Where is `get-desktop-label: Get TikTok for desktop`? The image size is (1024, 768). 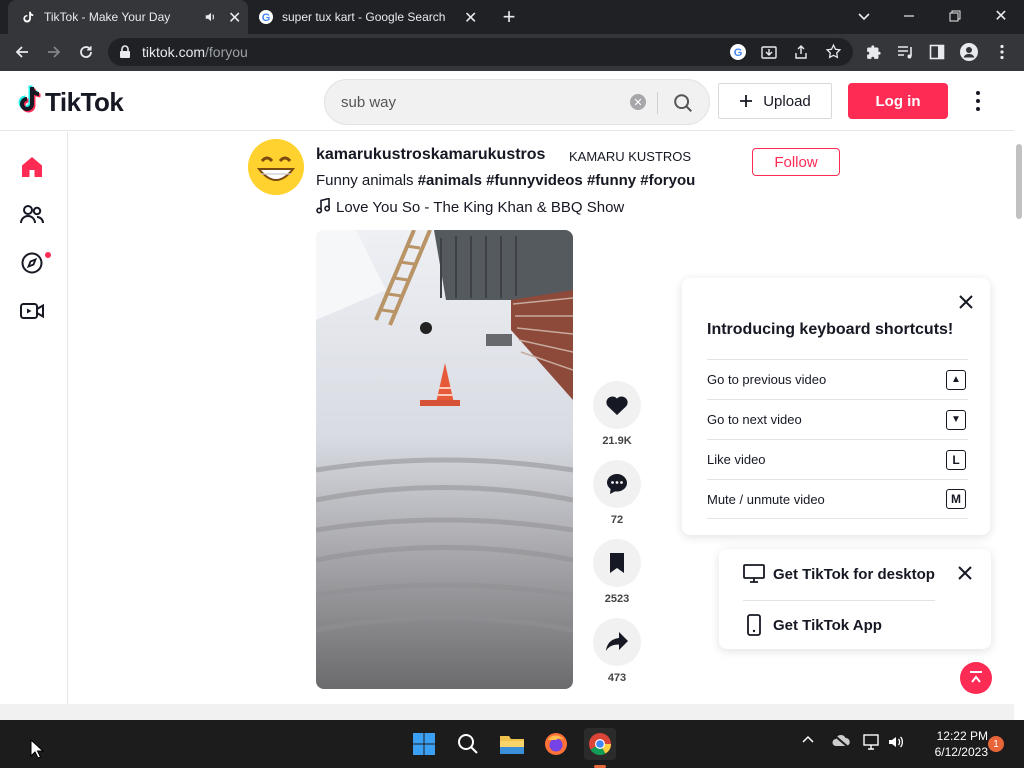
get-desktop-label: Get TikTok for desktop is located at coordinates (854, 574).